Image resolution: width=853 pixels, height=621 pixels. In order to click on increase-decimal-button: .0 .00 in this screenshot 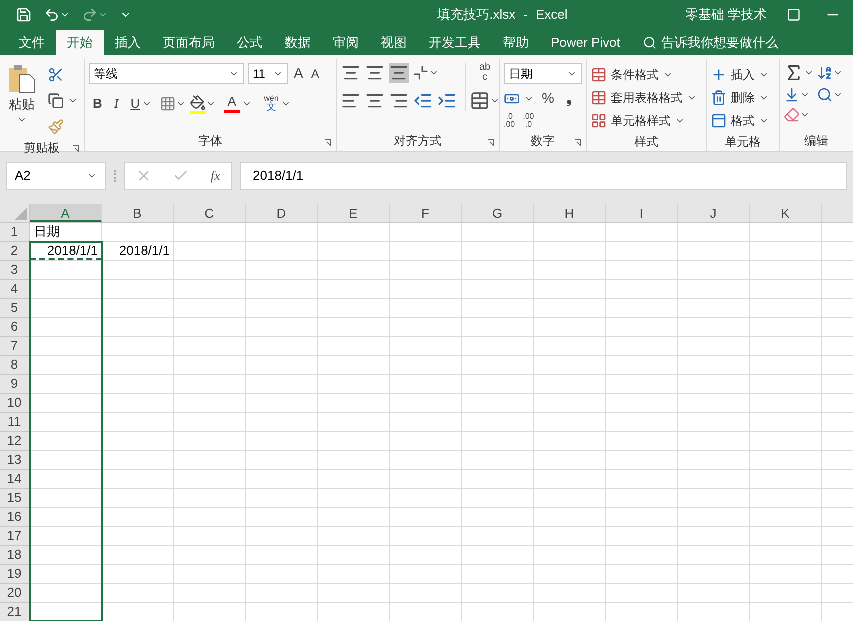, I will do `click(510, 121)`.